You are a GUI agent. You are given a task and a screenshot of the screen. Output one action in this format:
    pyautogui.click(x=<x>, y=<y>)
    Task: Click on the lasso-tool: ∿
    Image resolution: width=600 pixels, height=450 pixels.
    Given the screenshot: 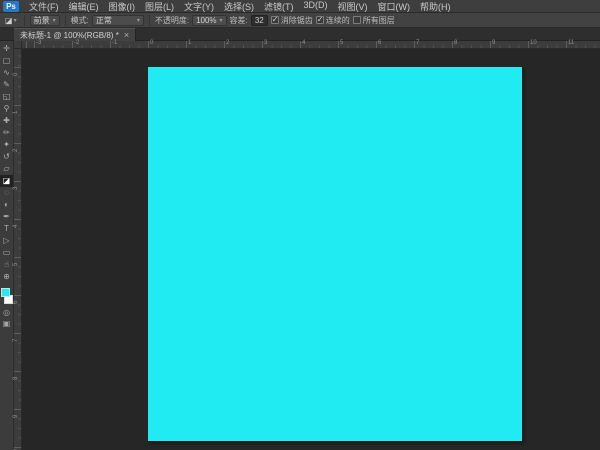 What is the action you would take?
    pyautogui.click(x=6, y=73)
    